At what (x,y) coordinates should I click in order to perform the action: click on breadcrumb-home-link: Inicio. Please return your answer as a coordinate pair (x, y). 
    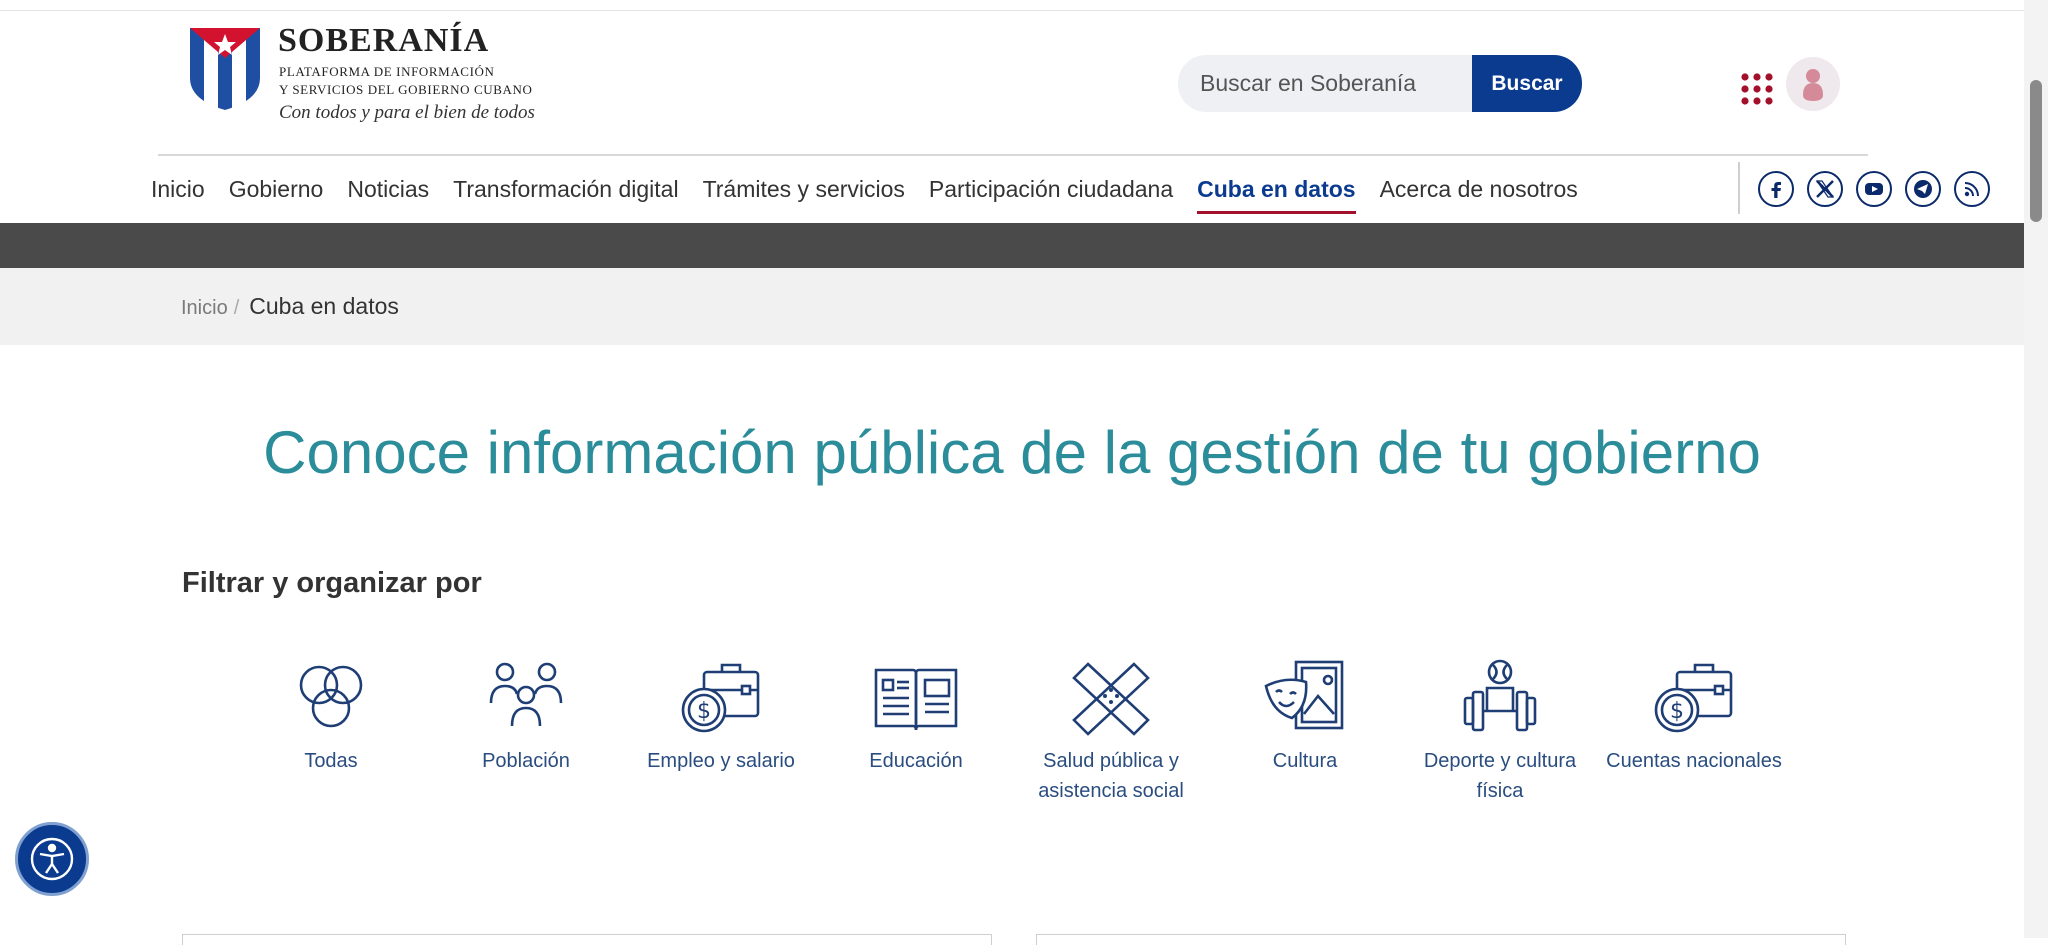
    Looking at the image, I should click on (204, 308).